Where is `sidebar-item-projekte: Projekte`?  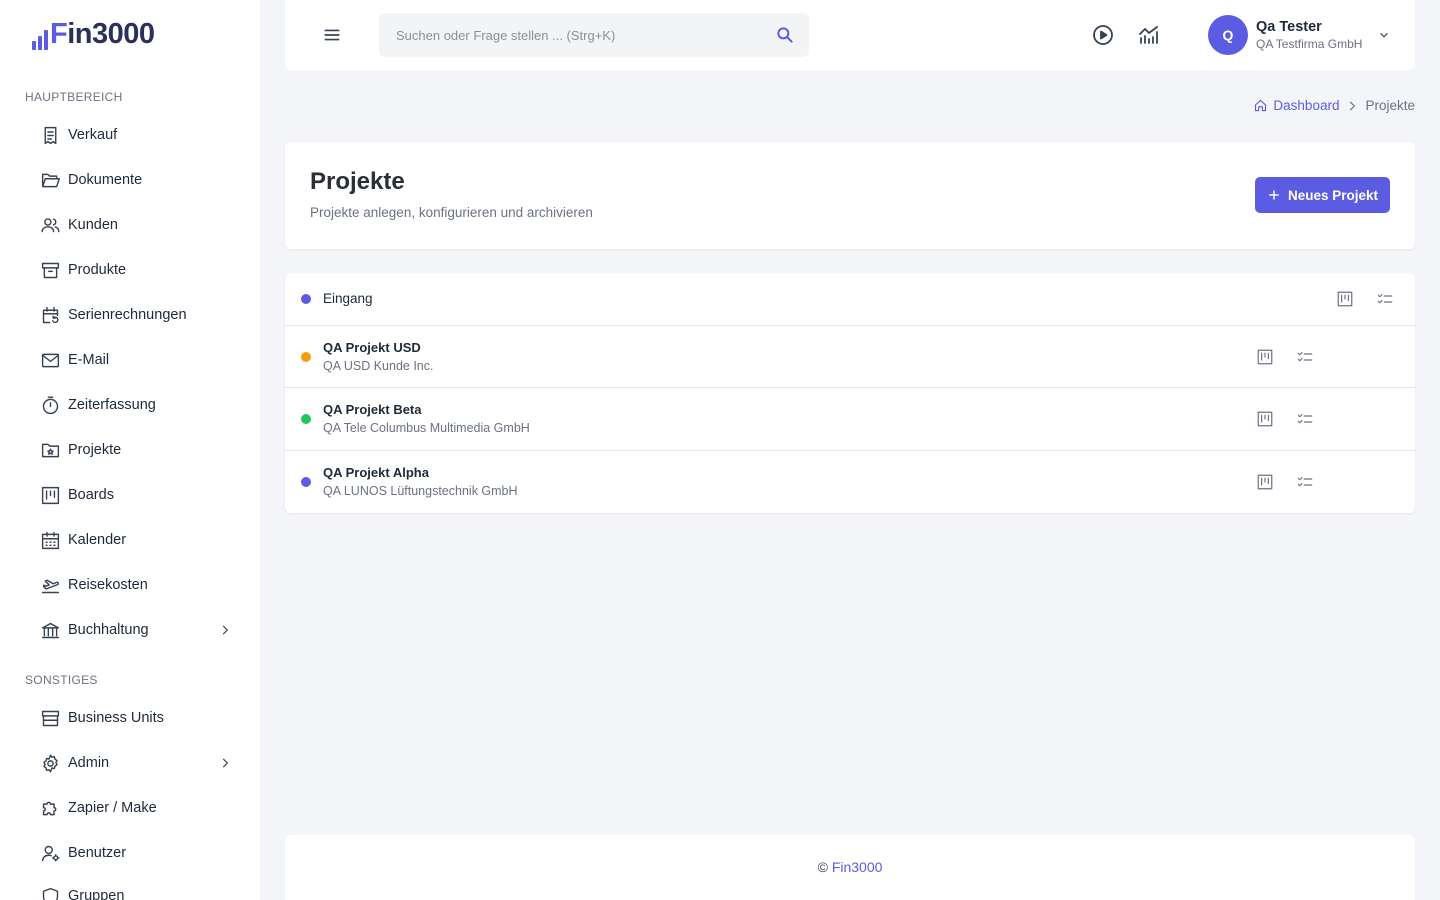 sidebar-item-projekte: Projekte is located at coordinates (135, 450).